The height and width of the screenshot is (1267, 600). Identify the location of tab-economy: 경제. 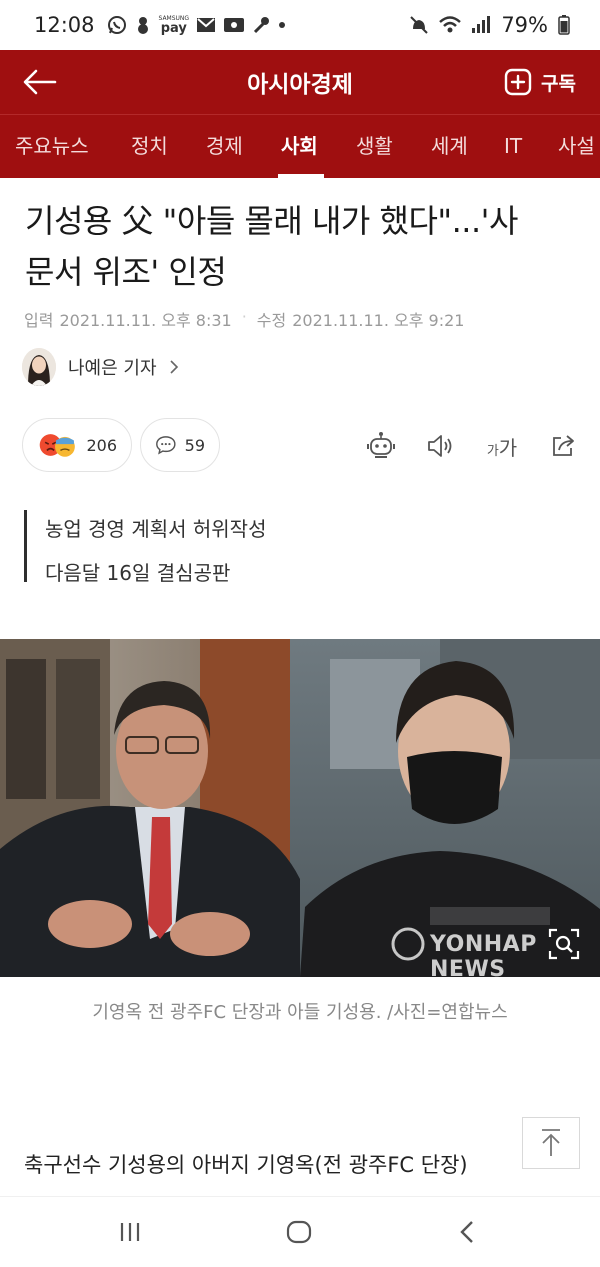
(224, 146).